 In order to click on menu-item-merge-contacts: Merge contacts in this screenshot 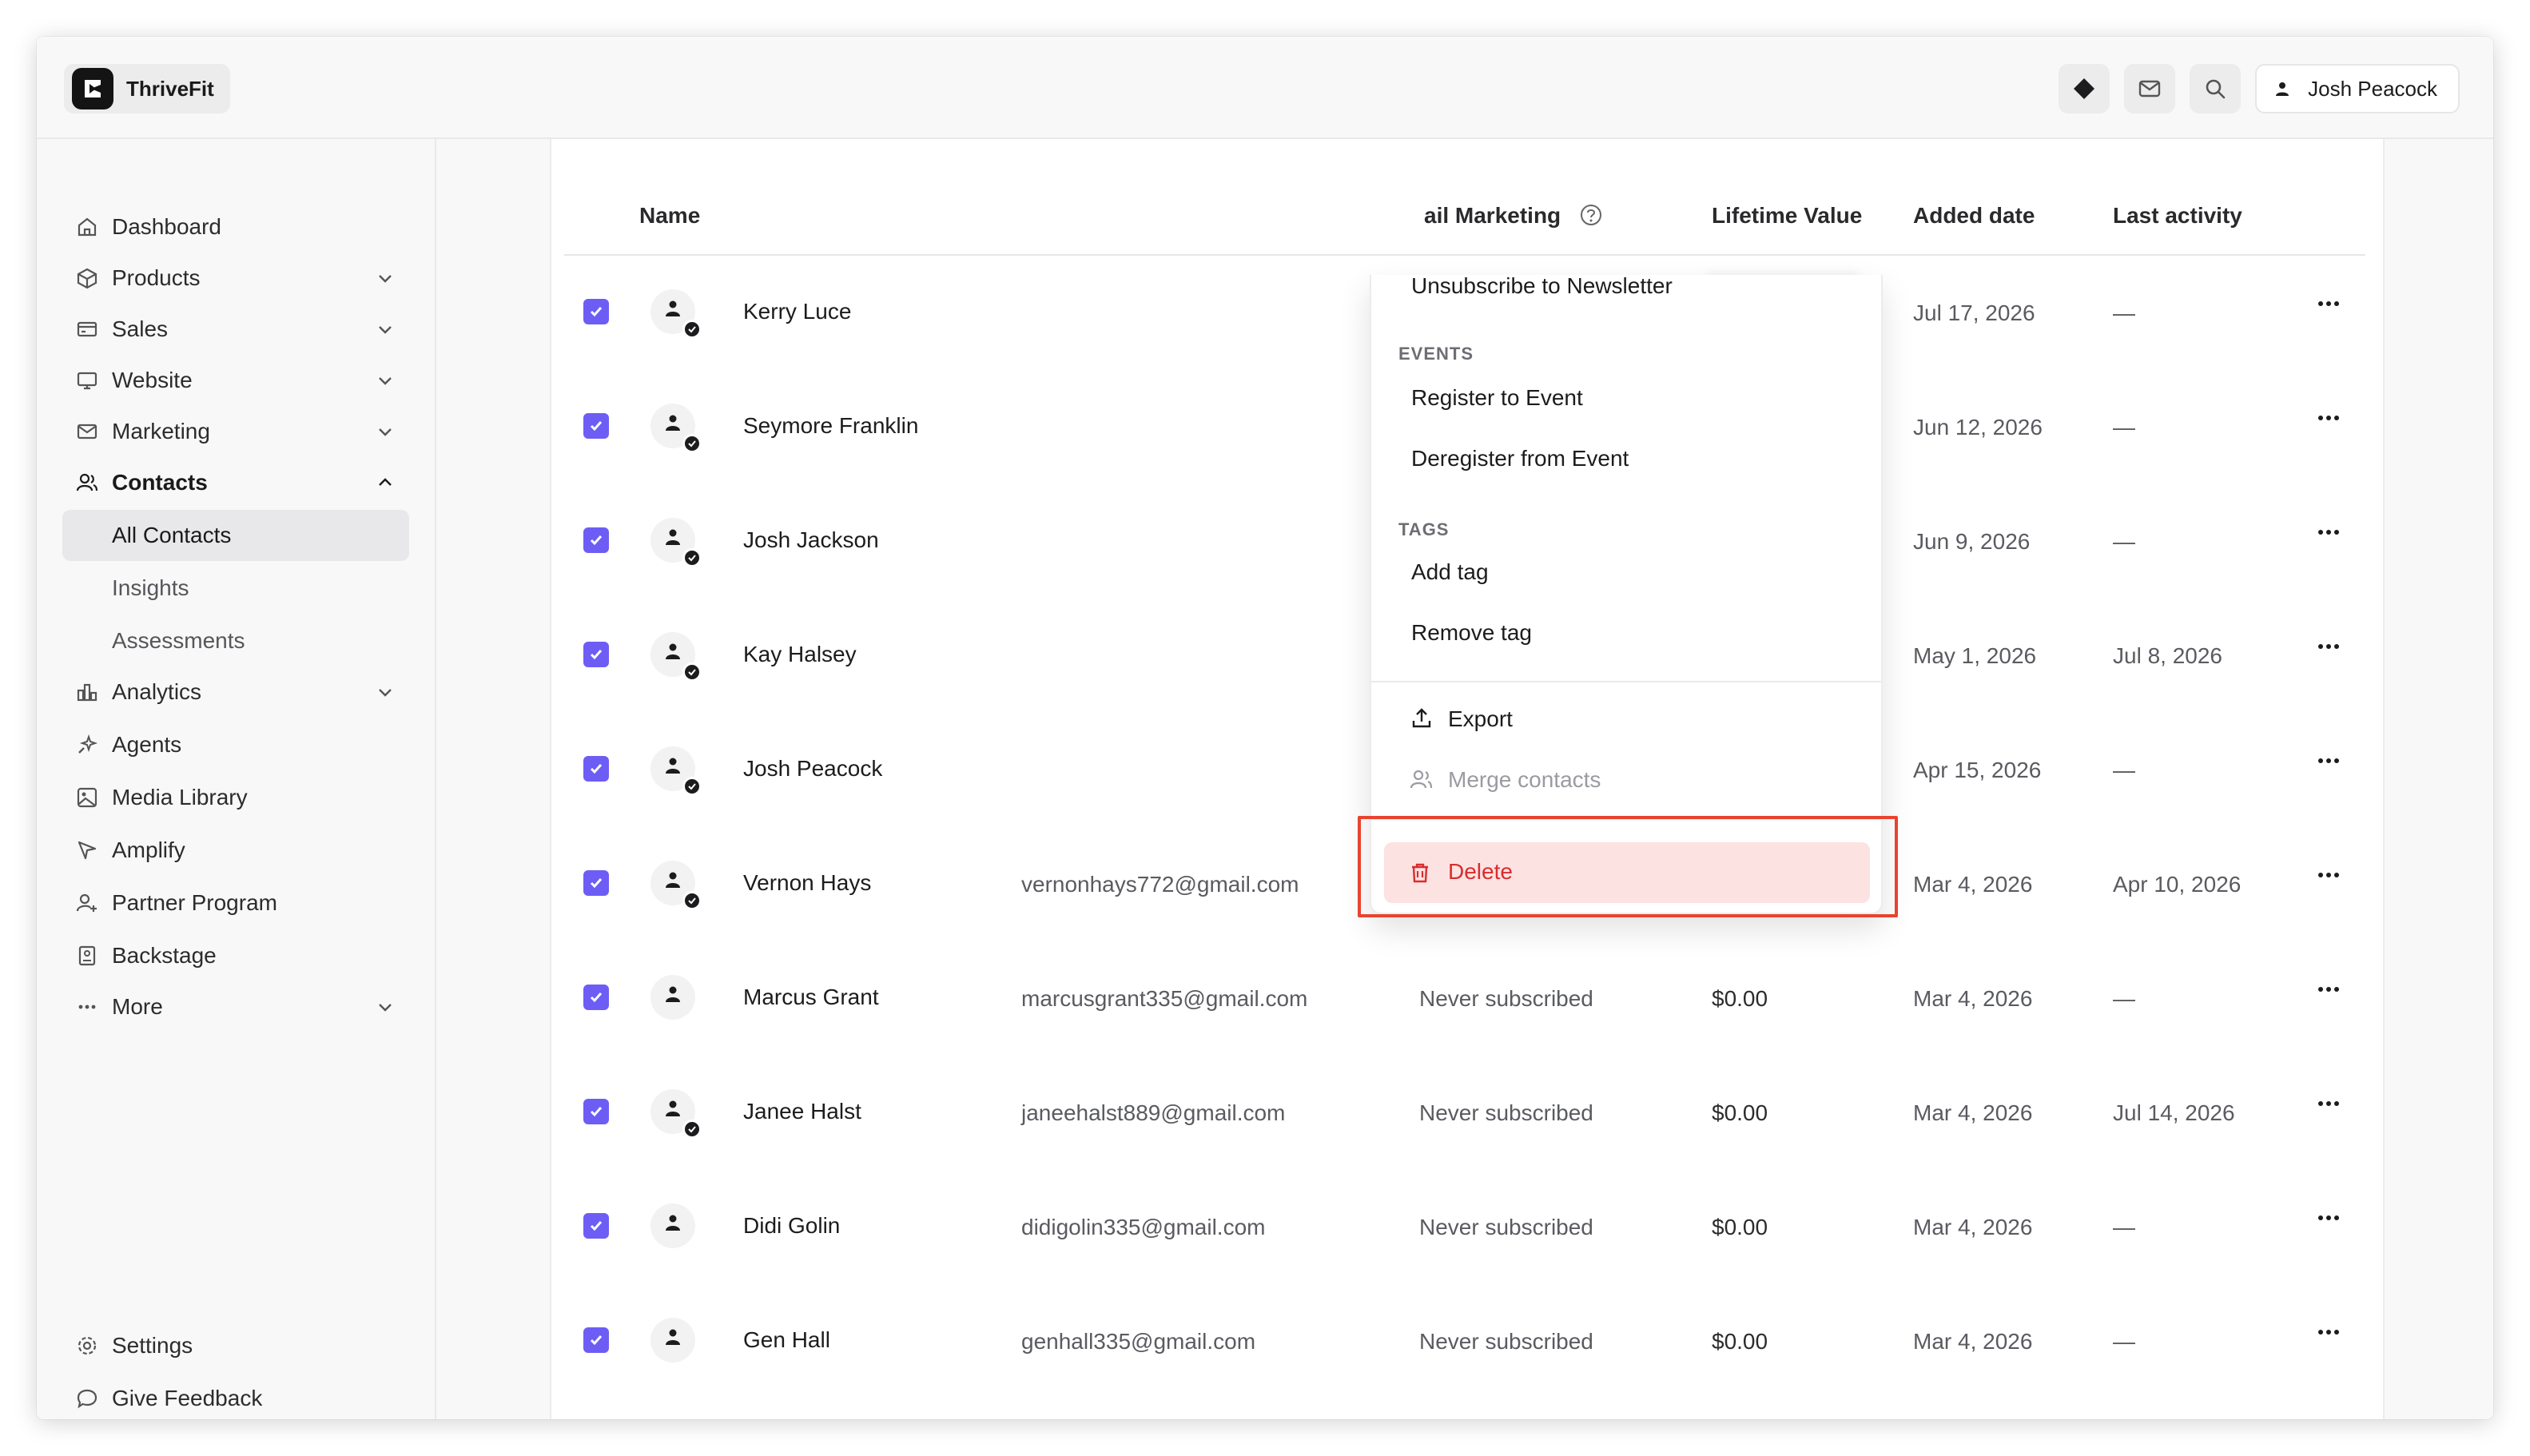, I will do `click(1626, 781)`.